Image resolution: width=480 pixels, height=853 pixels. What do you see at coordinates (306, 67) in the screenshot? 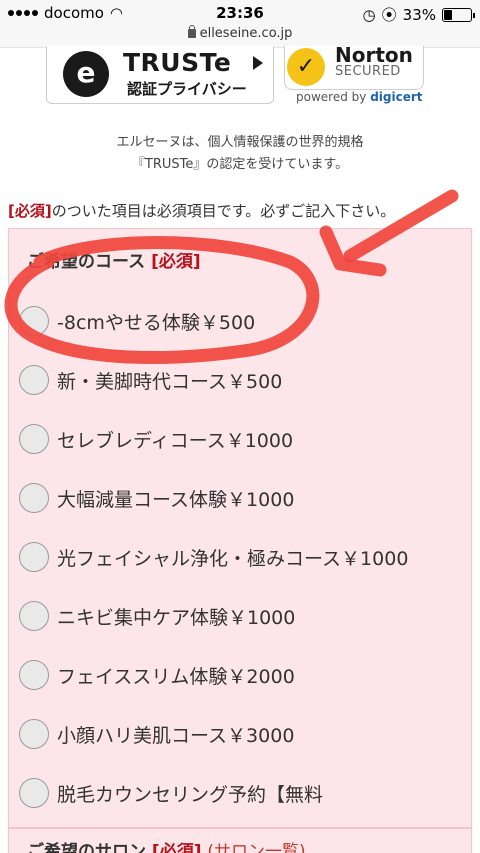
I see `norton-check-icon: ✓` at bounding box center [306, 67].